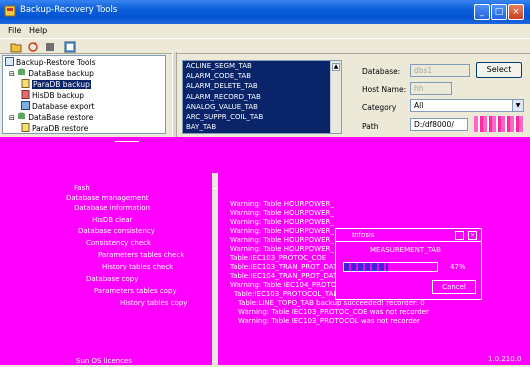  What do you see at coordinates (408, 235) in the screenshot?
I see `dialog-title-bar: Infosis ×` at bounding box center [408, 235].